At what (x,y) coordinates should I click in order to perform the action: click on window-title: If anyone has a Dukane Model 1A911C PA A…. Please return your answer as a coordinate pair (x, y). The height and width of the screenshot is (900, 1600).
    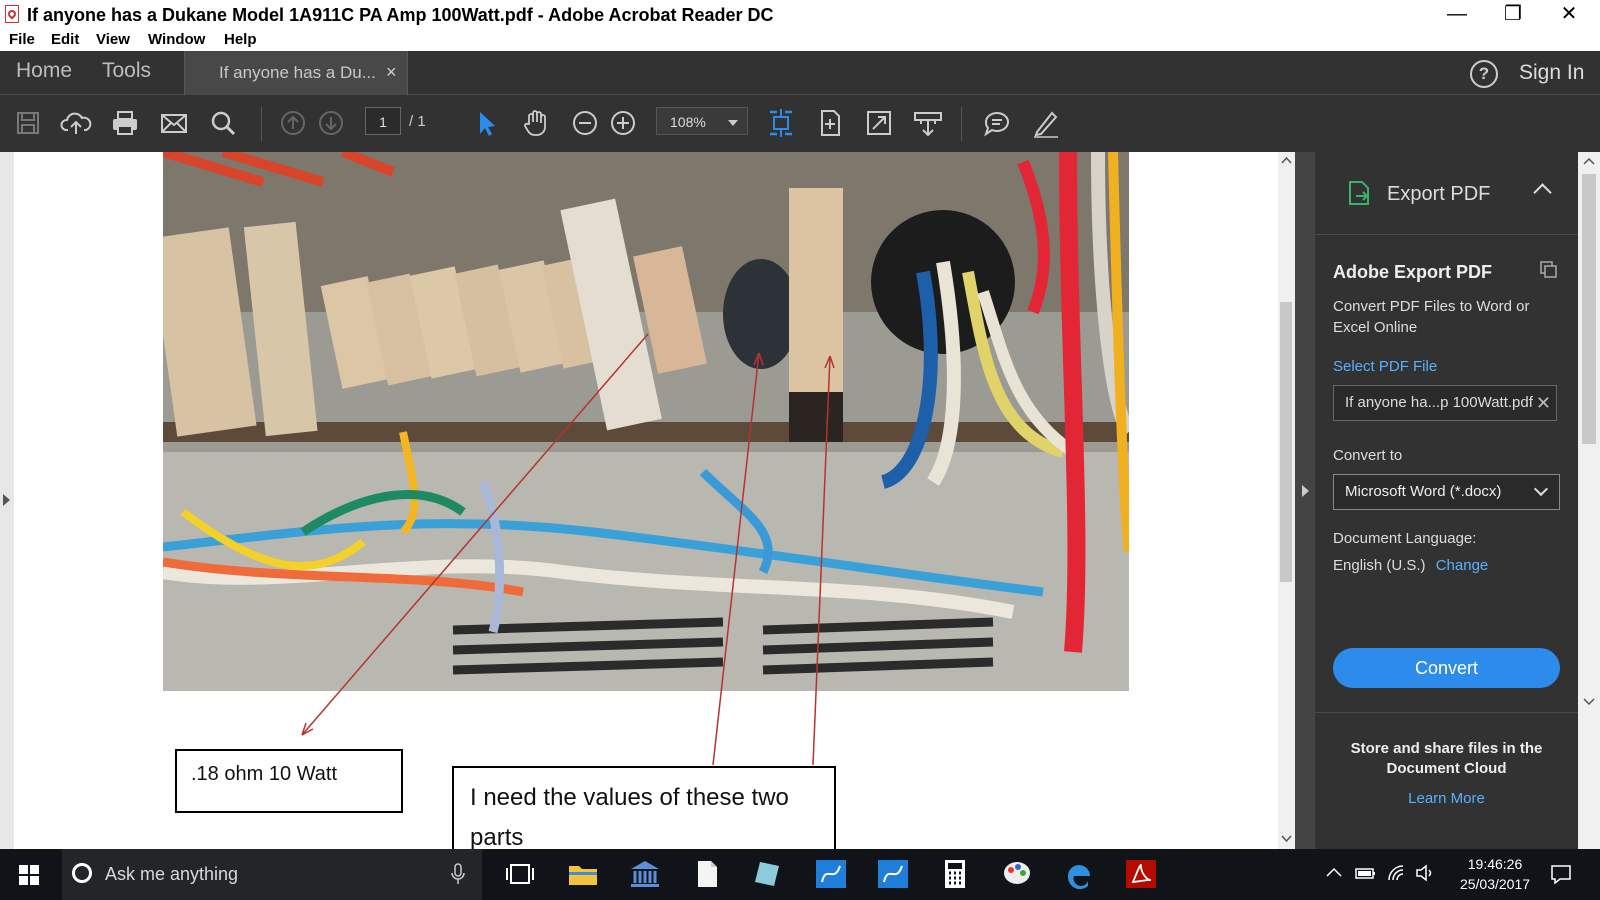
    Looking at the image, I should click on (400, 15).